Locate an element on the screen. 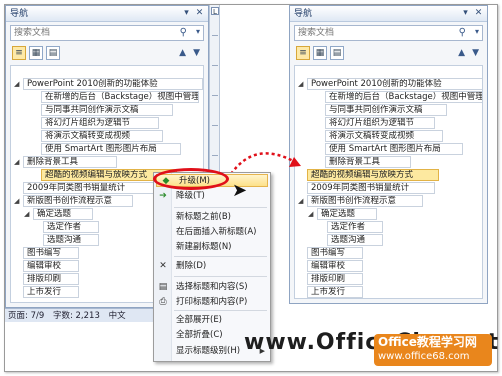 The image size is (502, 376). watermark-badge-title: Office教程学习网 is located at coordinates (427, 342).